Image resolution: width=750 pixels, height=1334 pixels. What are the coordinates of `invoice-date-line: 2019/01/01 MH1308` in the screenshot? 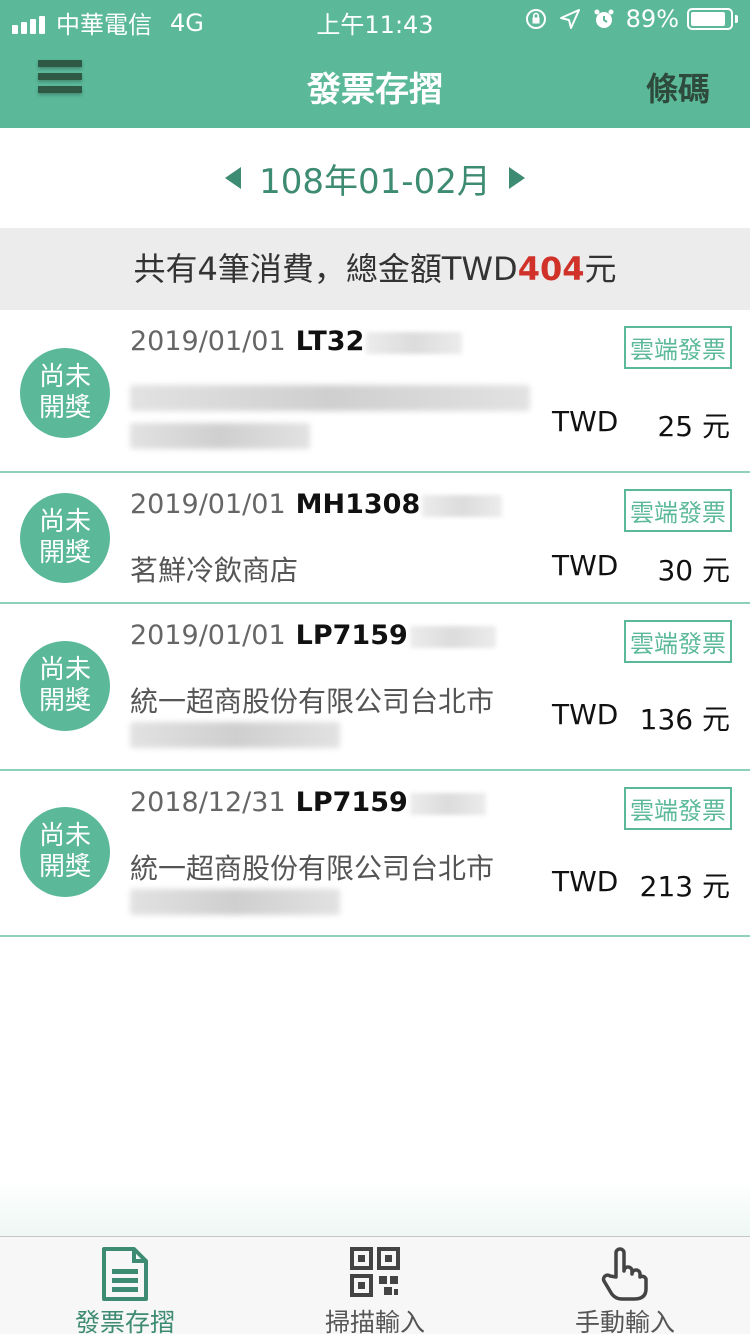 It's located at (316, 504).